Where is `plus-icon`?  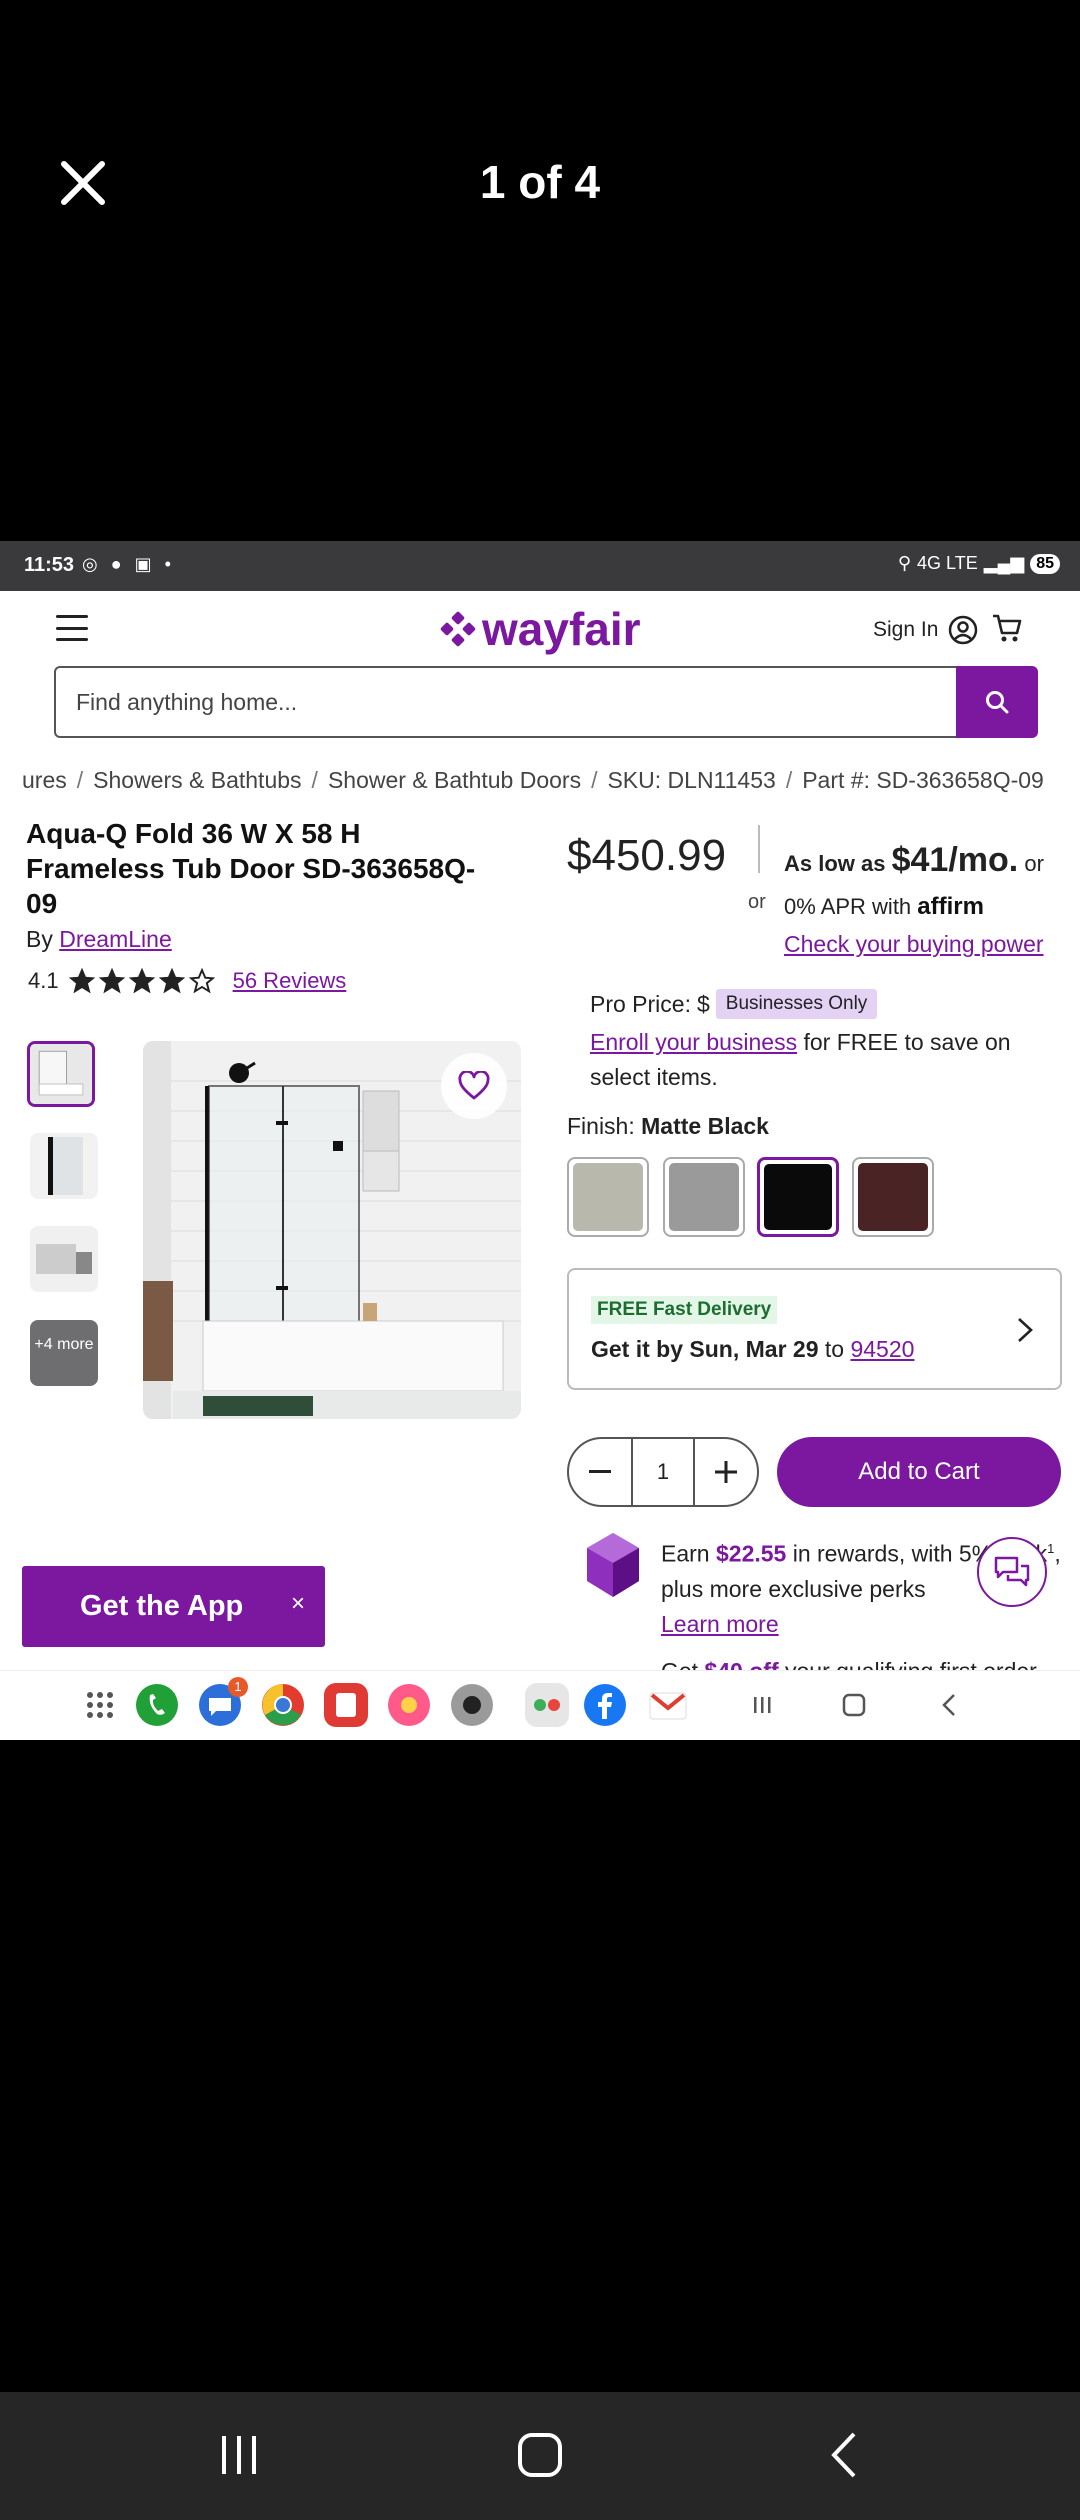
plus-icon is located at coordinates (726, 1472).